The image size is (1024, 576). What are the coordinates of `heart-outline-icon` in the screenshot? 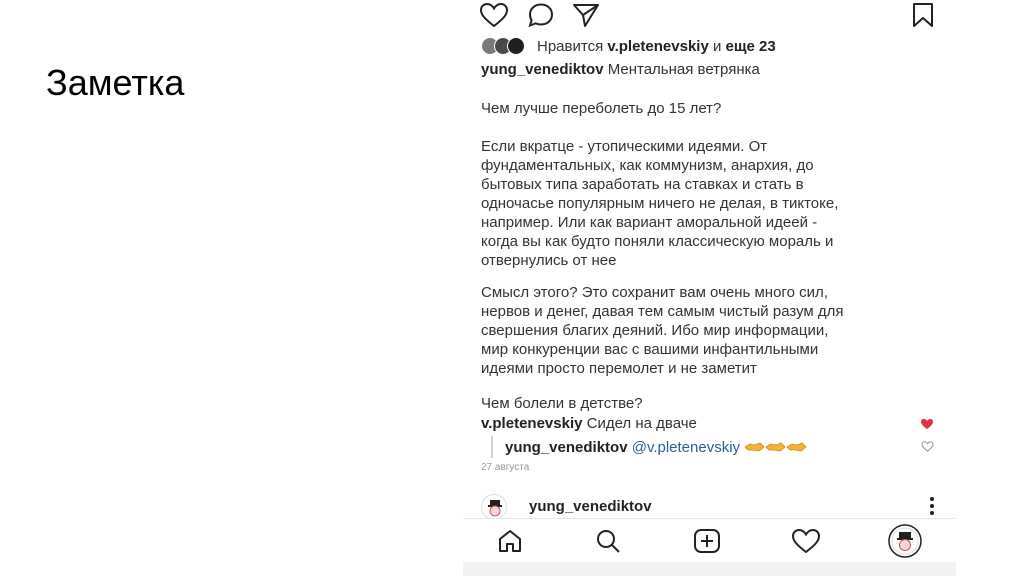 It's located at (494, 17).